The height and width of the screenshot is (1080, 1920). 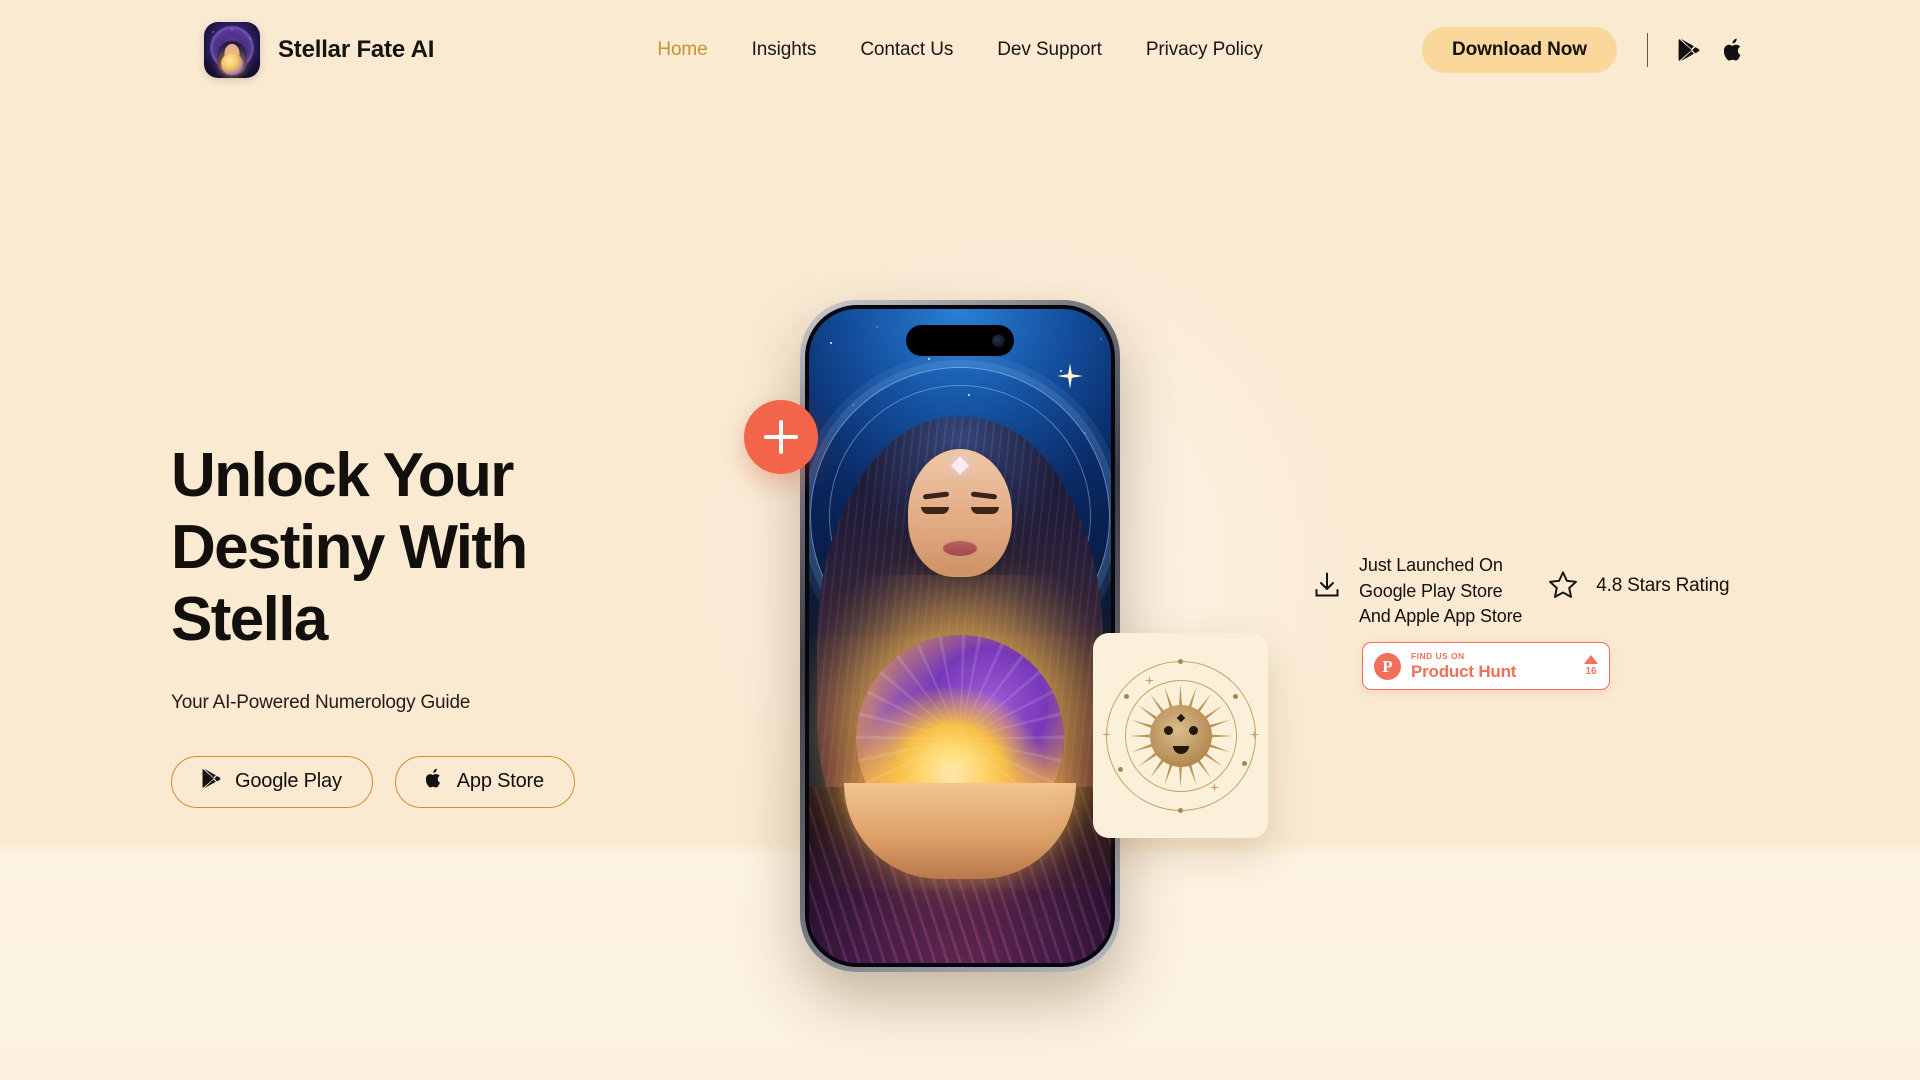 I want to click on page-title: Unlock Your Destiny With Stella, so click(x=481, y=548).